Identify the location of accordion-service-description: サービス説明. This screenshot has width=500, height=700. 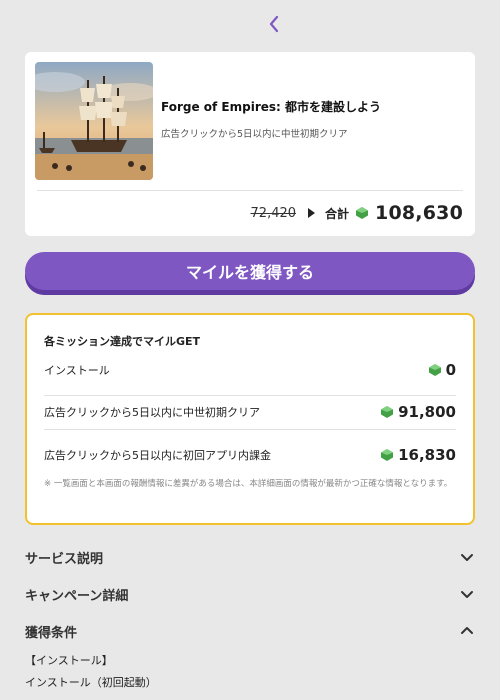
(250, 557).